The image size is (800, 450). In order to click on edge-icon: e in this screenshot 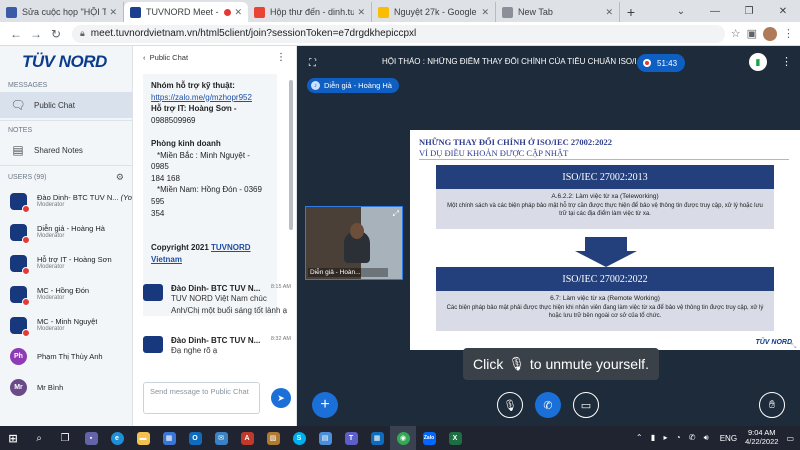, I will do `click(117, 438)`.